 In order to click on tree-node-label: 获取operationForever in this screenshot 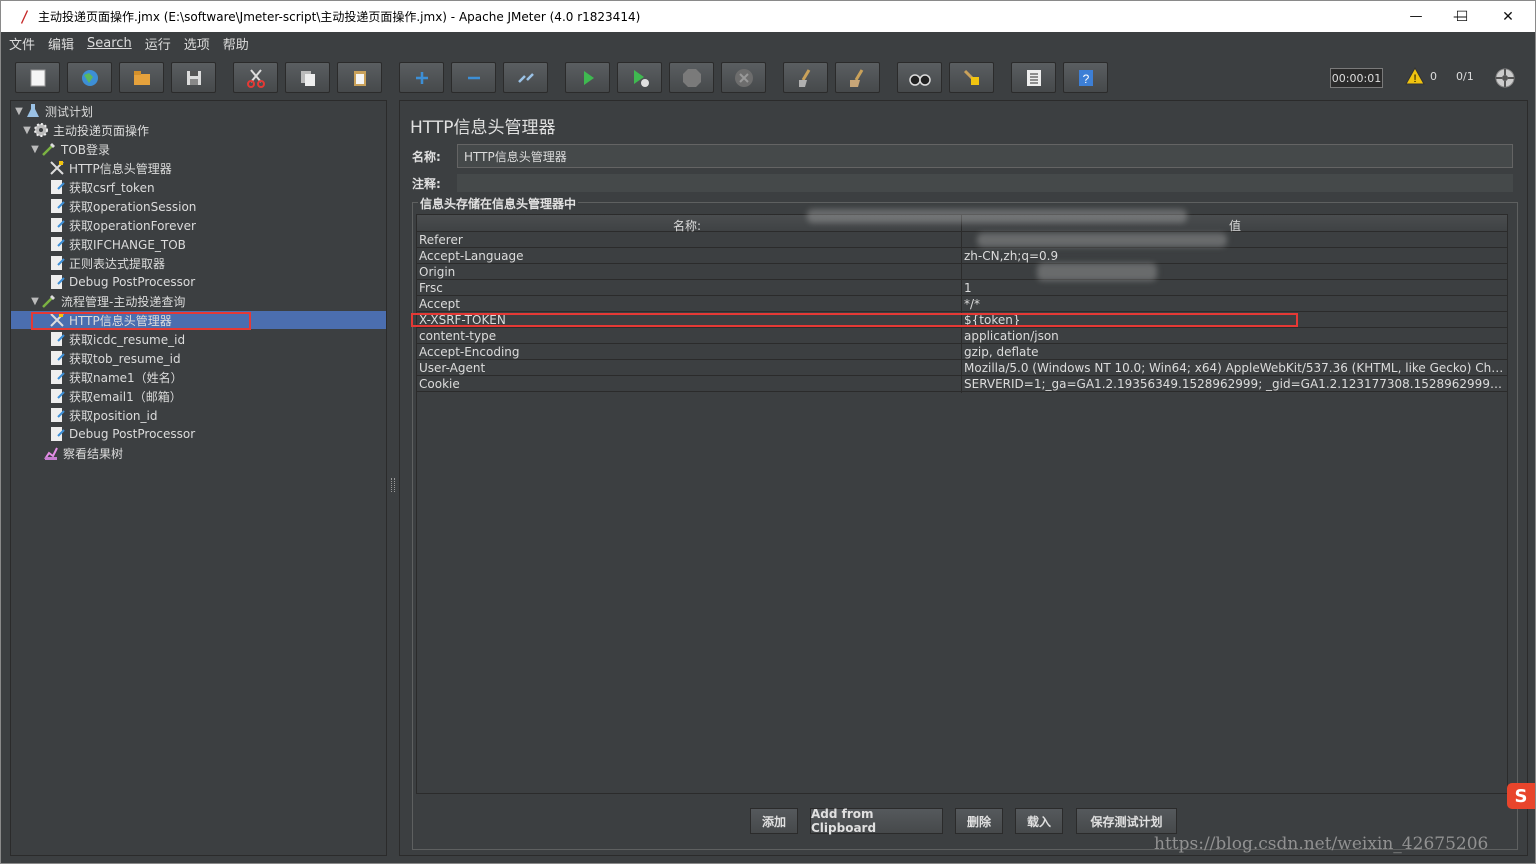, I will do `click(132, 225)`.